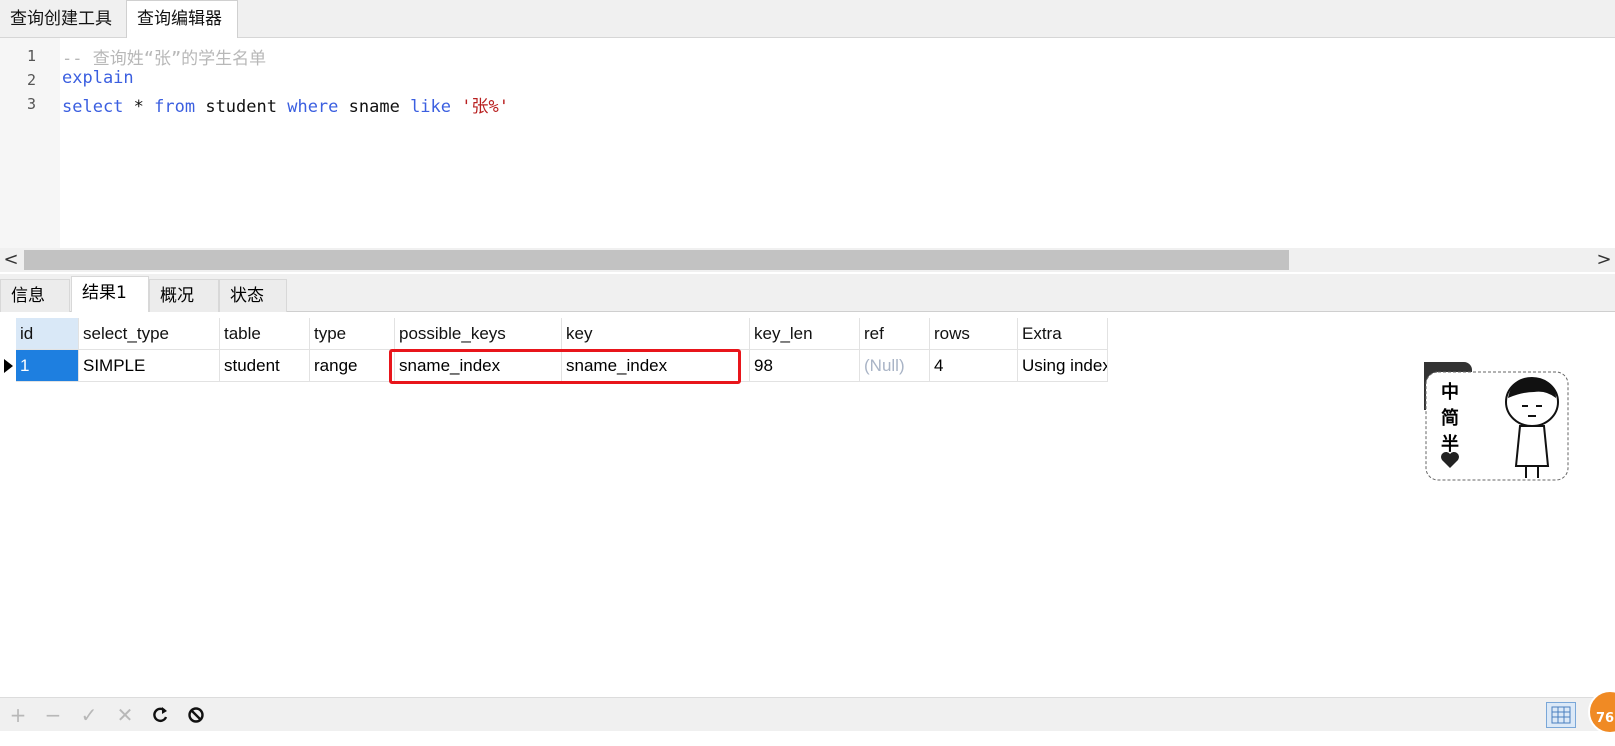 Image resolution: width=1615 pixels, height=746 pixels. What do you see at coordinates (265, 366) in the screenshot?
I see `cell-table: student` at bounding box center [265, 366].